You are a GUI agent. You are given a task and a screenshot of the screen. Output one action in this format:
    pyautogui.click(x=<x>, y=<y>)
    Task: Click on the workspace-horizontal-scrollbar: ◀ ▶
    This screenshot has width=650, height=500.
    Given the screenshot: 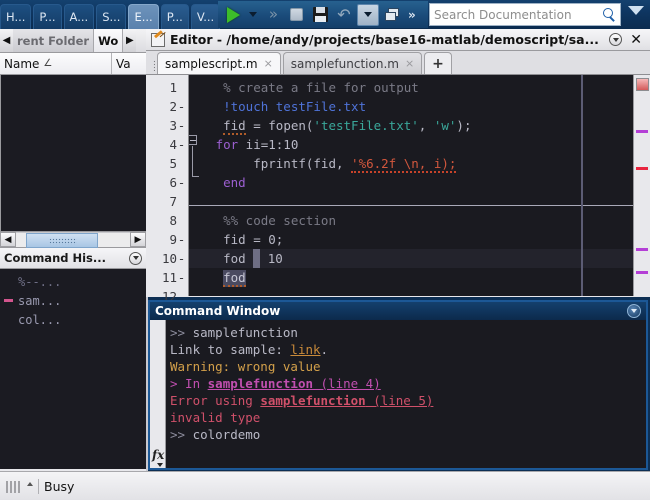 What is the action you would take?
    pyautogui.click(x=73, y=239)
    